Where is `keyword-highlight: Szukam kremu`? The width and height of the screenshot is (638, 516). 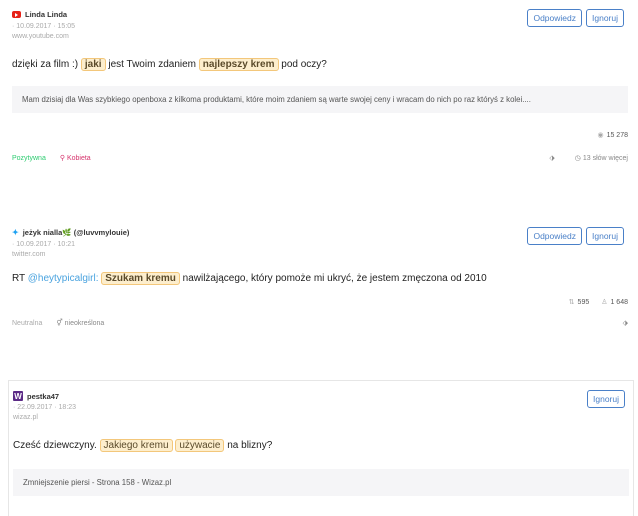 keyword-highlight: Szukam kremu is located at coordinates (140, 278).